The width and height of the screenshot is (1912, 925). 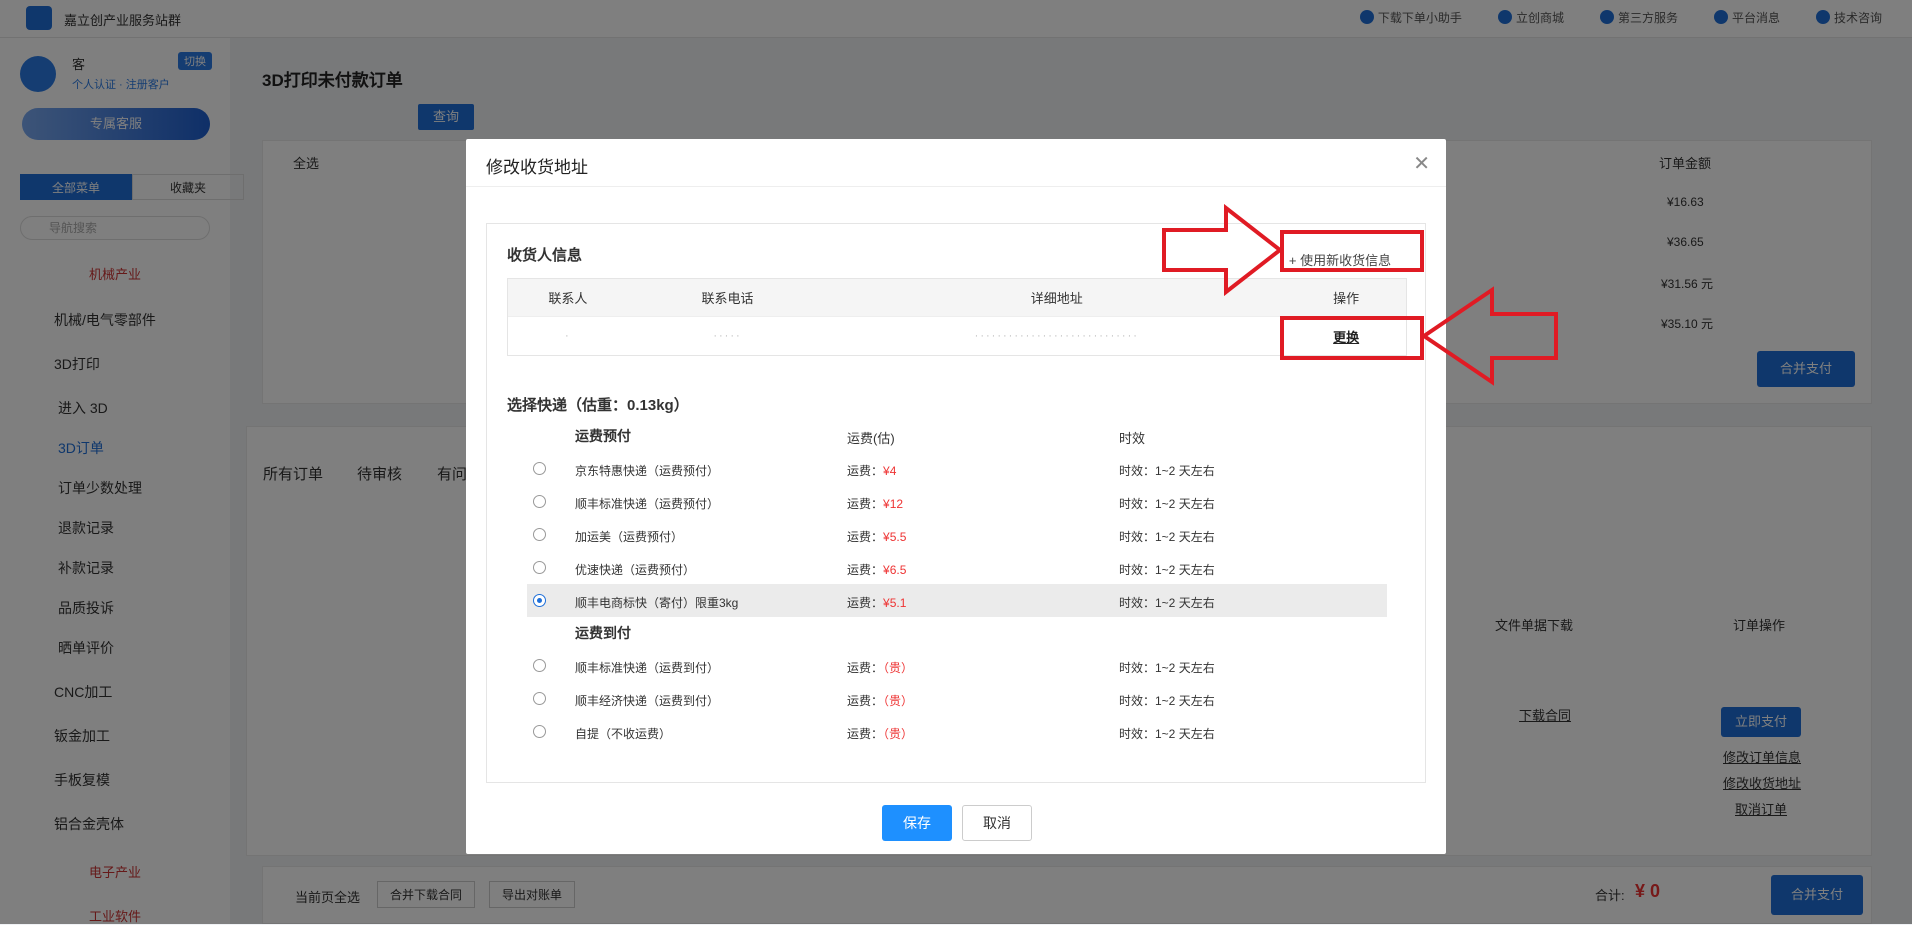 I want to click on ship-option-jiayunmei: 加运美（运费预付） 运费：¥5.5 时效：1~2 天左右, so click(x=957, y=534).